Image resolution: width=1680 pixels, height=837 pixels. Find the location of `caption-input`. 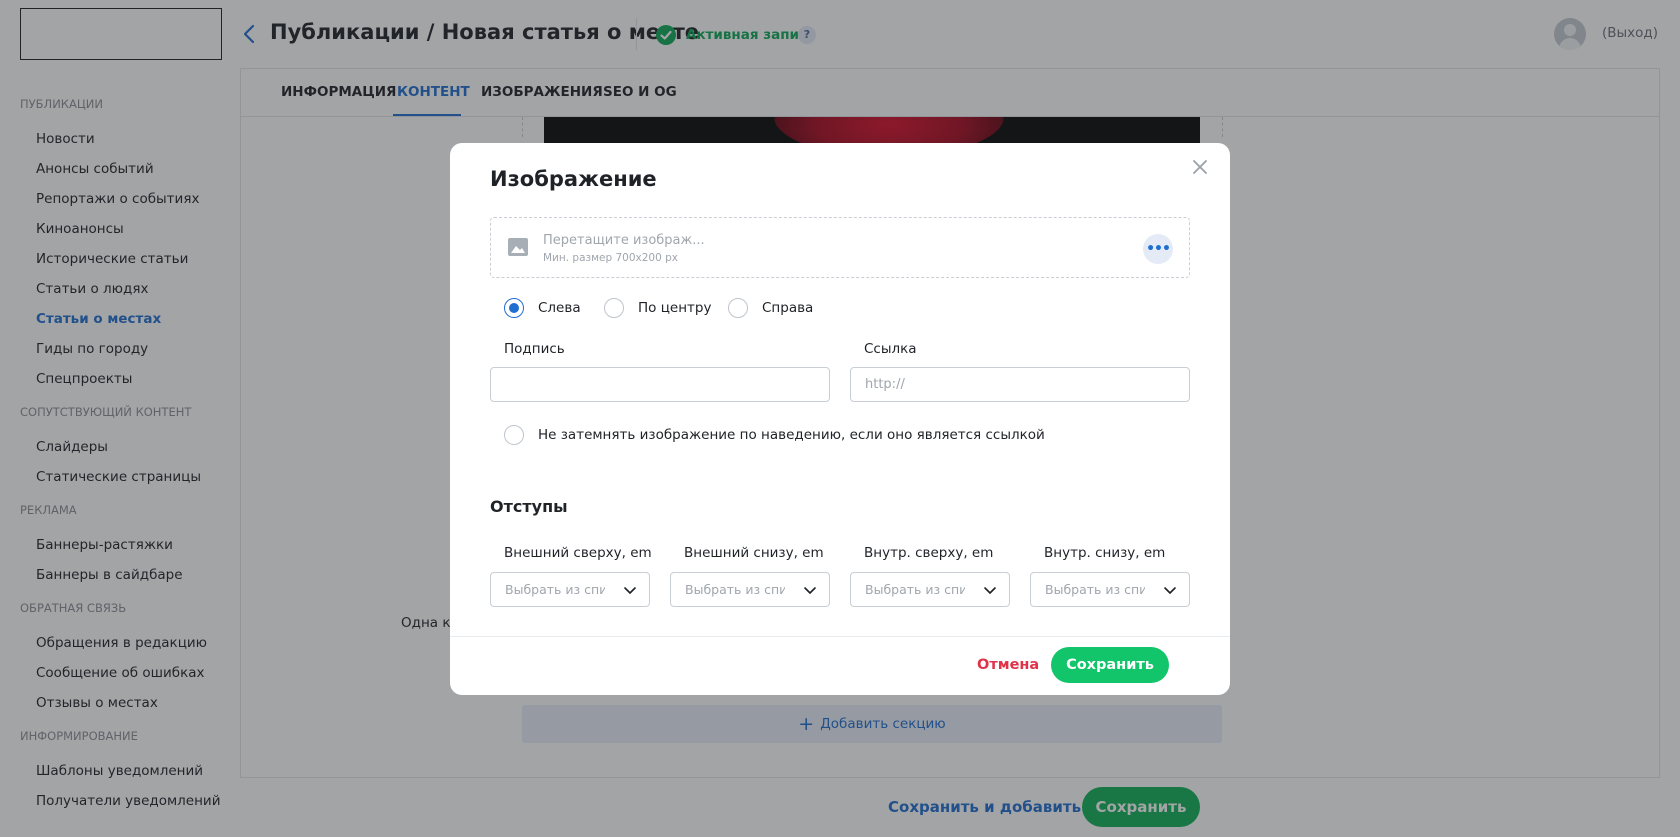

caption-input is located at coordinates (660, 384).